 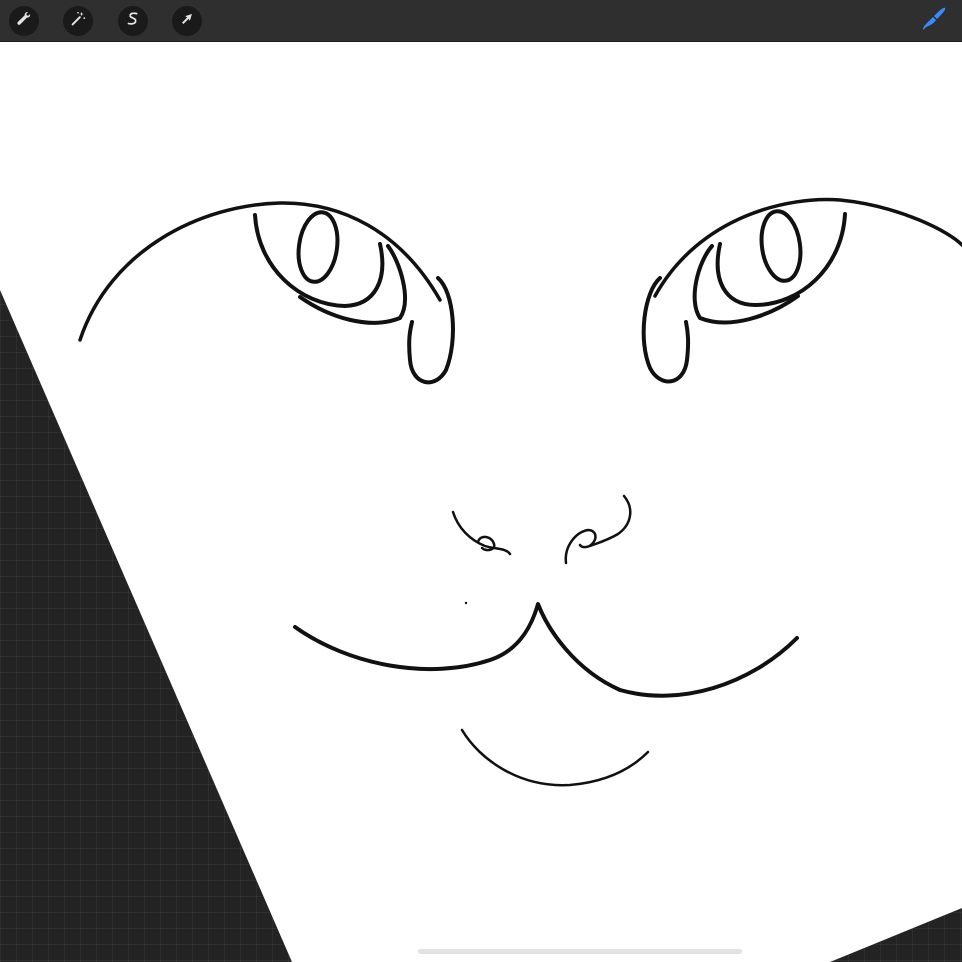 I want to click on transform-button, so click(x=187, y=21).